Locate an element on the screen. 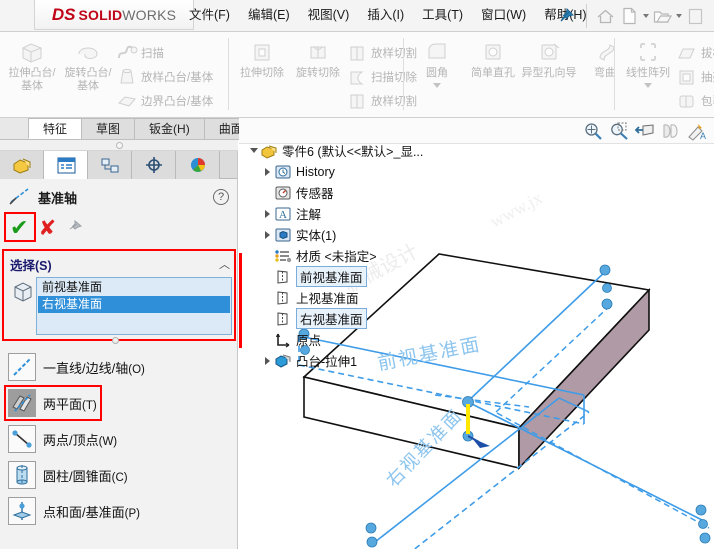 The width and height of the screenshot is (714, 549). menu-view: 视图(V) is located at coordinates (329, 15).